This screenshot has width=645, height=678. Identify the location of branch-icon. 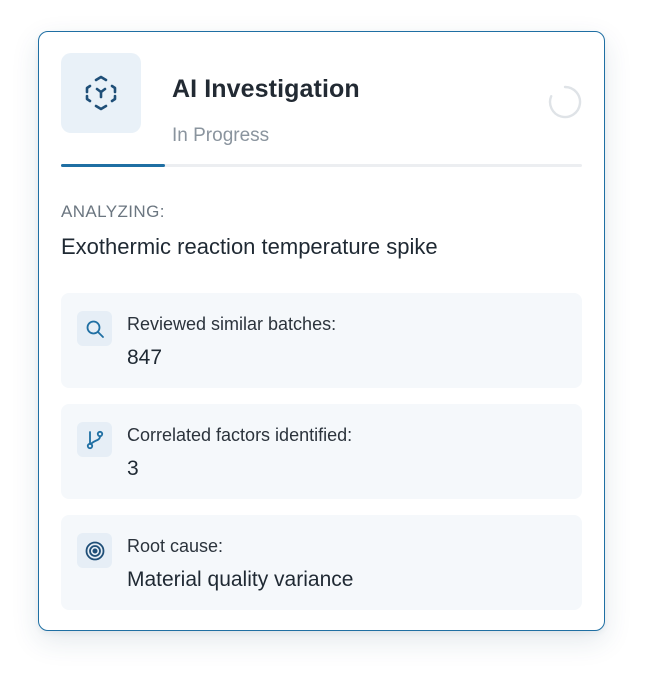
(94, 439).